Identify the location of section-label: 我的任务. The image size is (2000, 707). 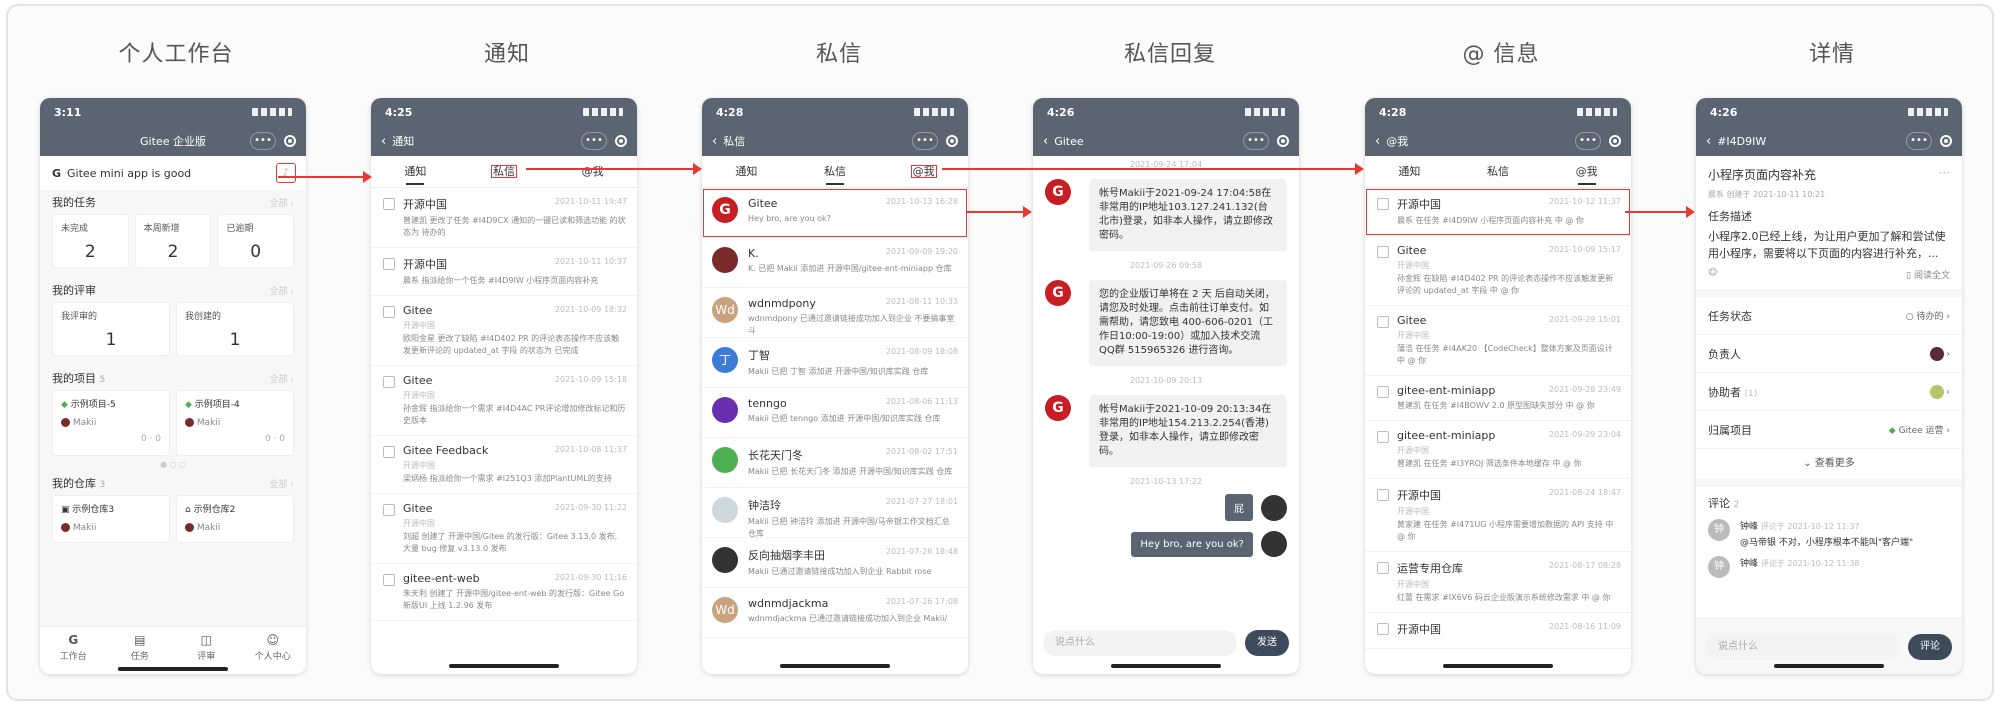
(74, 202).